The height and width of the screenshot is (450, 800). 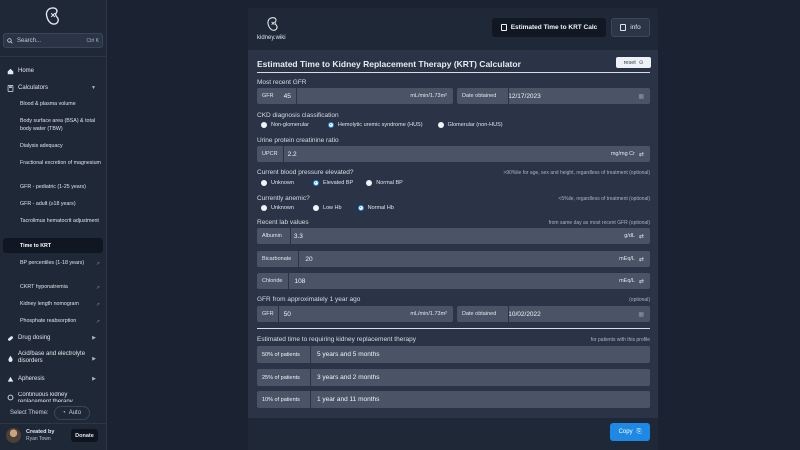 I want to click on button-label: Estimated Time to KRT Calc, so click(x=554, y=27).